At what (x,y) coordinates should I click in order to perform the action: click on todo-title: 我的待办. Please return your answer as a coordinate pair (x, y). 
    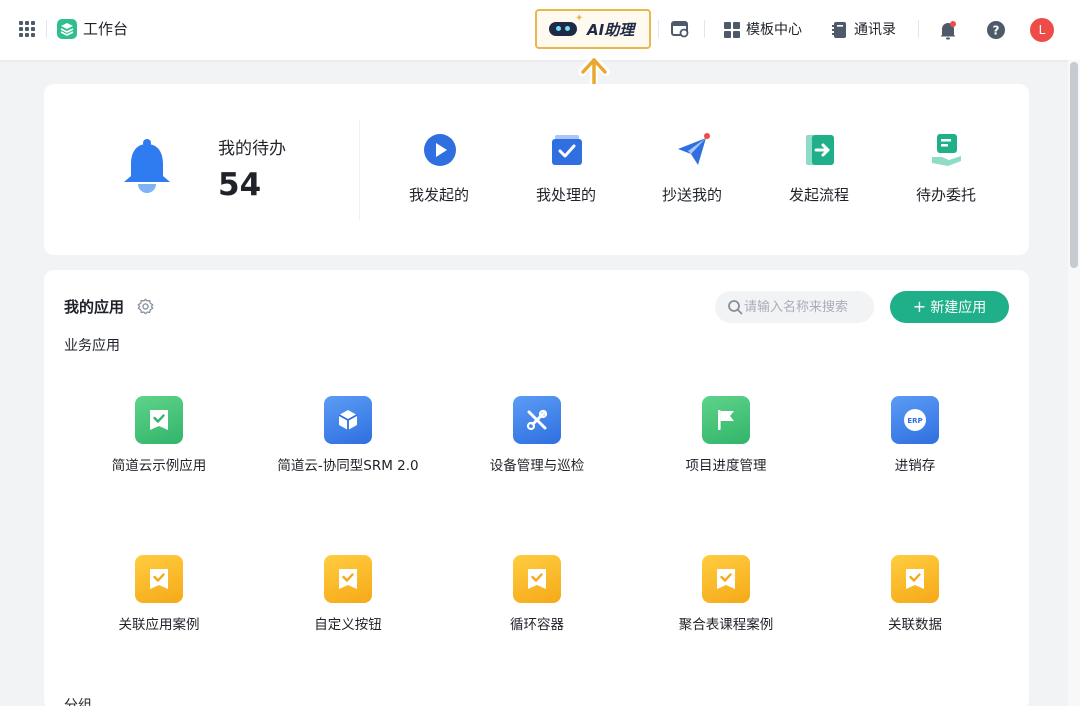
    Looking at the image, I should click on (252, 149).